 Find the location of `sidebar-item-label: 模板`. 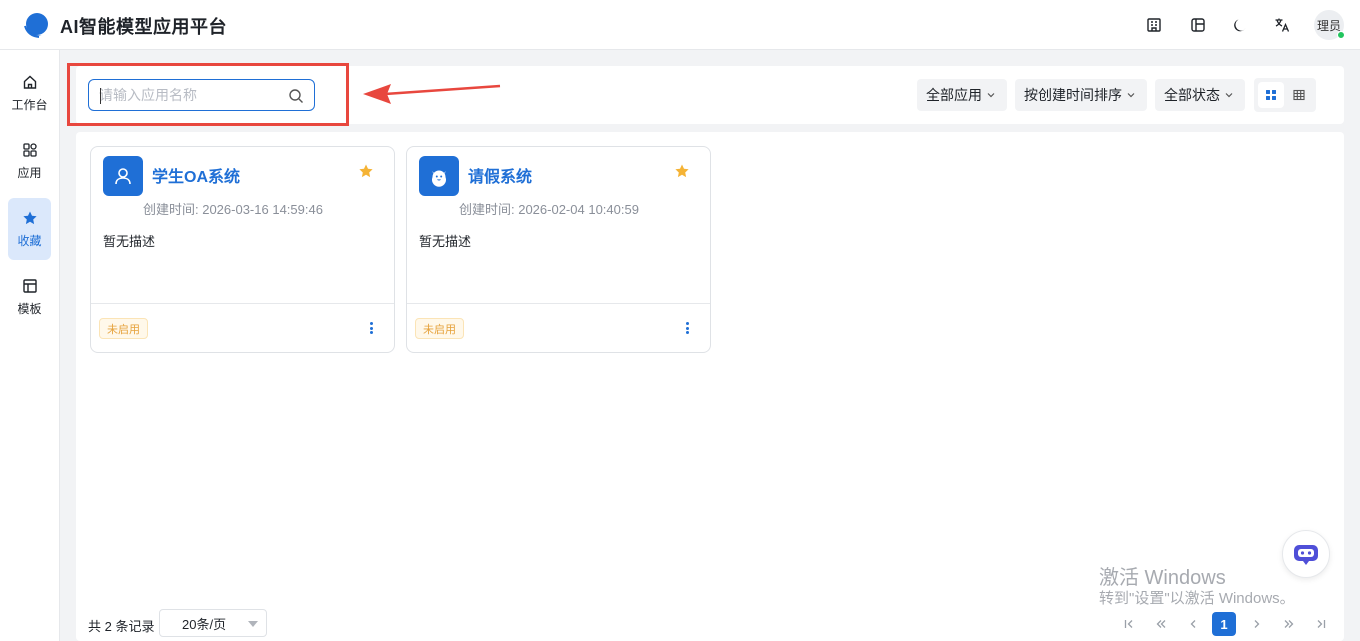

sidebar-item-label: 模板 is located at coordinates (29, 308).